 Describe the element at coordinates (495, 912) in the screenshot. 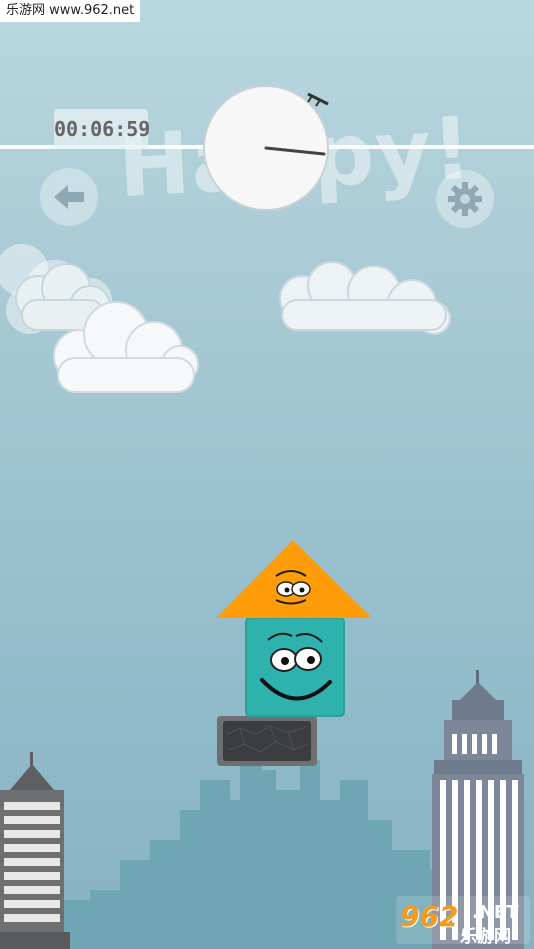

I see `brand-suffix: .NET` at that location.